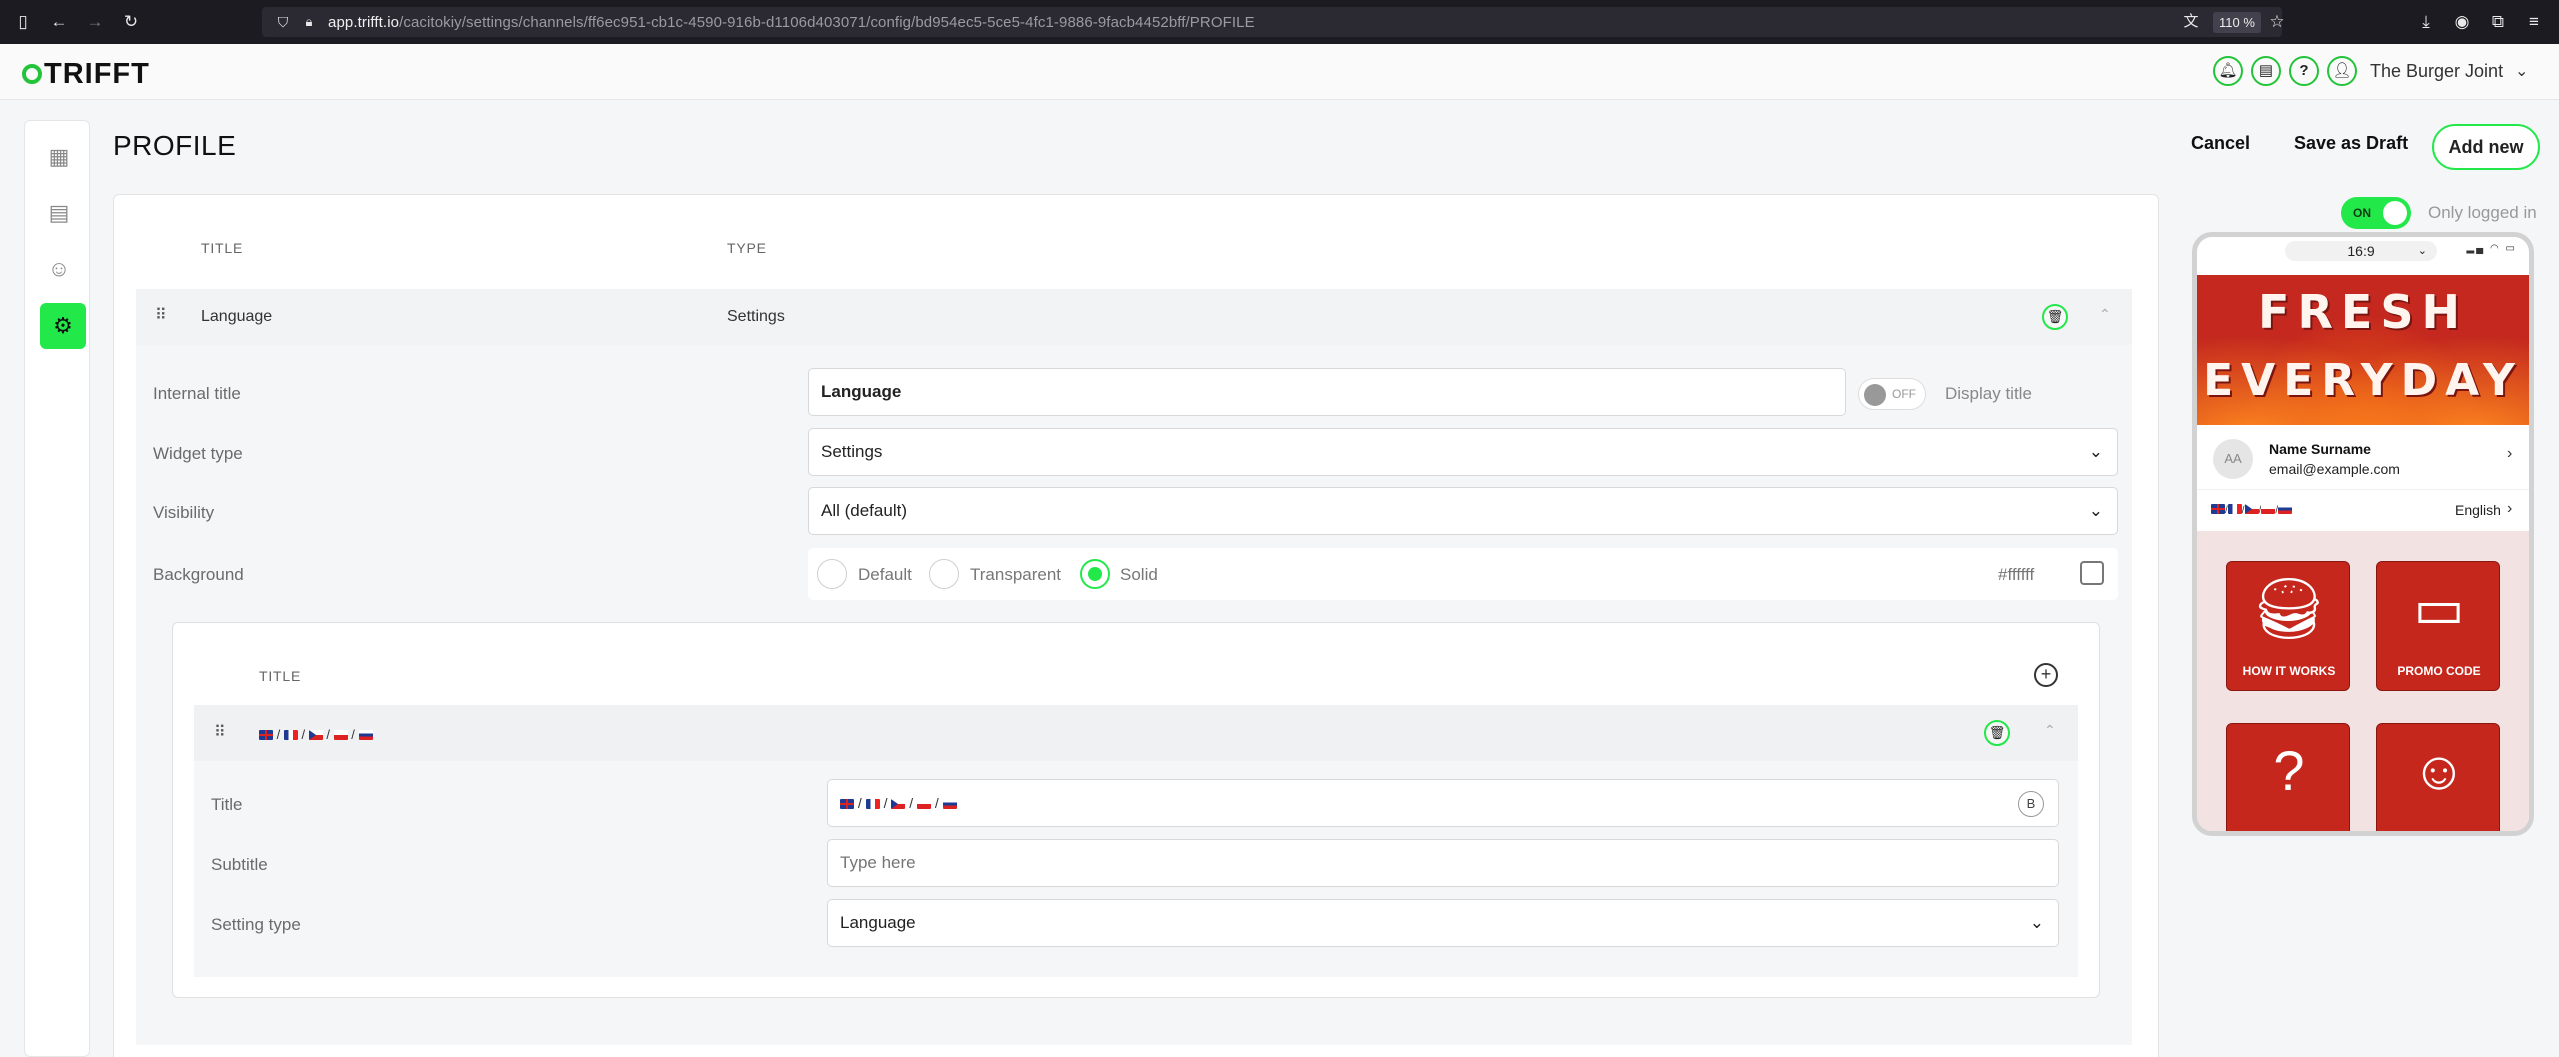  Describe the element at coordinates (747, 248) in the screenshot. I see `column-header-type: TYPE` at that location.